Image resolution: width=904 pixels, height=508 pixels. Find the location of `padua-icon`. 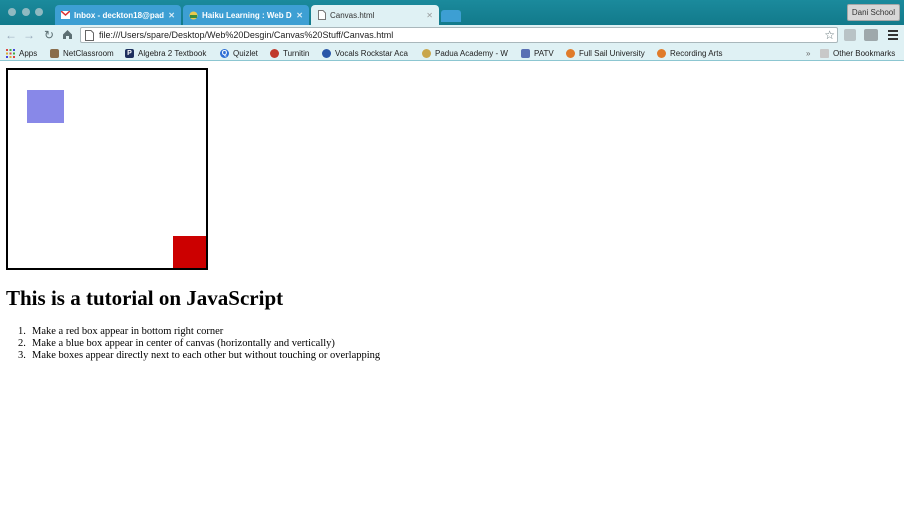

padua-icon is located at coordinates (426, 53).